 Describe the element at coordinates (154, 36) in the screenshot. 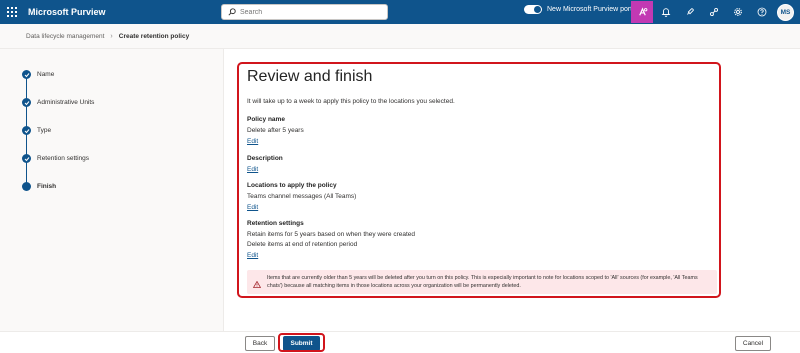

I see `breadcrumb-current: Create retention policy` at that location.